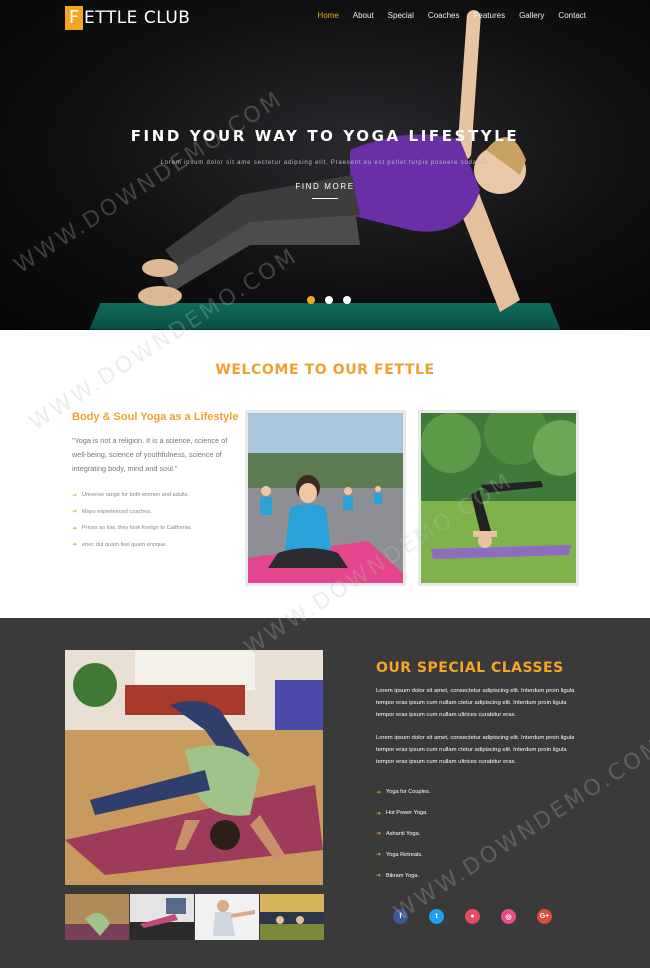  What do you see at coordinates (112, 512) in the screenshot?
I see `list-item: ➜ Mayo experienced coaches.` at bounding box center [112, 512].